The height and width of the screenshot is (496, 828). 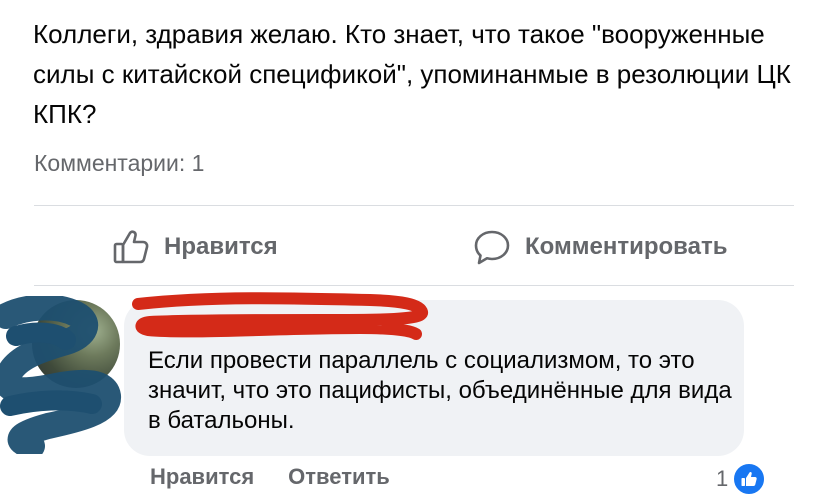 What do you see at coordinates (492, 247) in the screenshot?
I see `speech-bubble-icon` at bounding box center [492, 247].